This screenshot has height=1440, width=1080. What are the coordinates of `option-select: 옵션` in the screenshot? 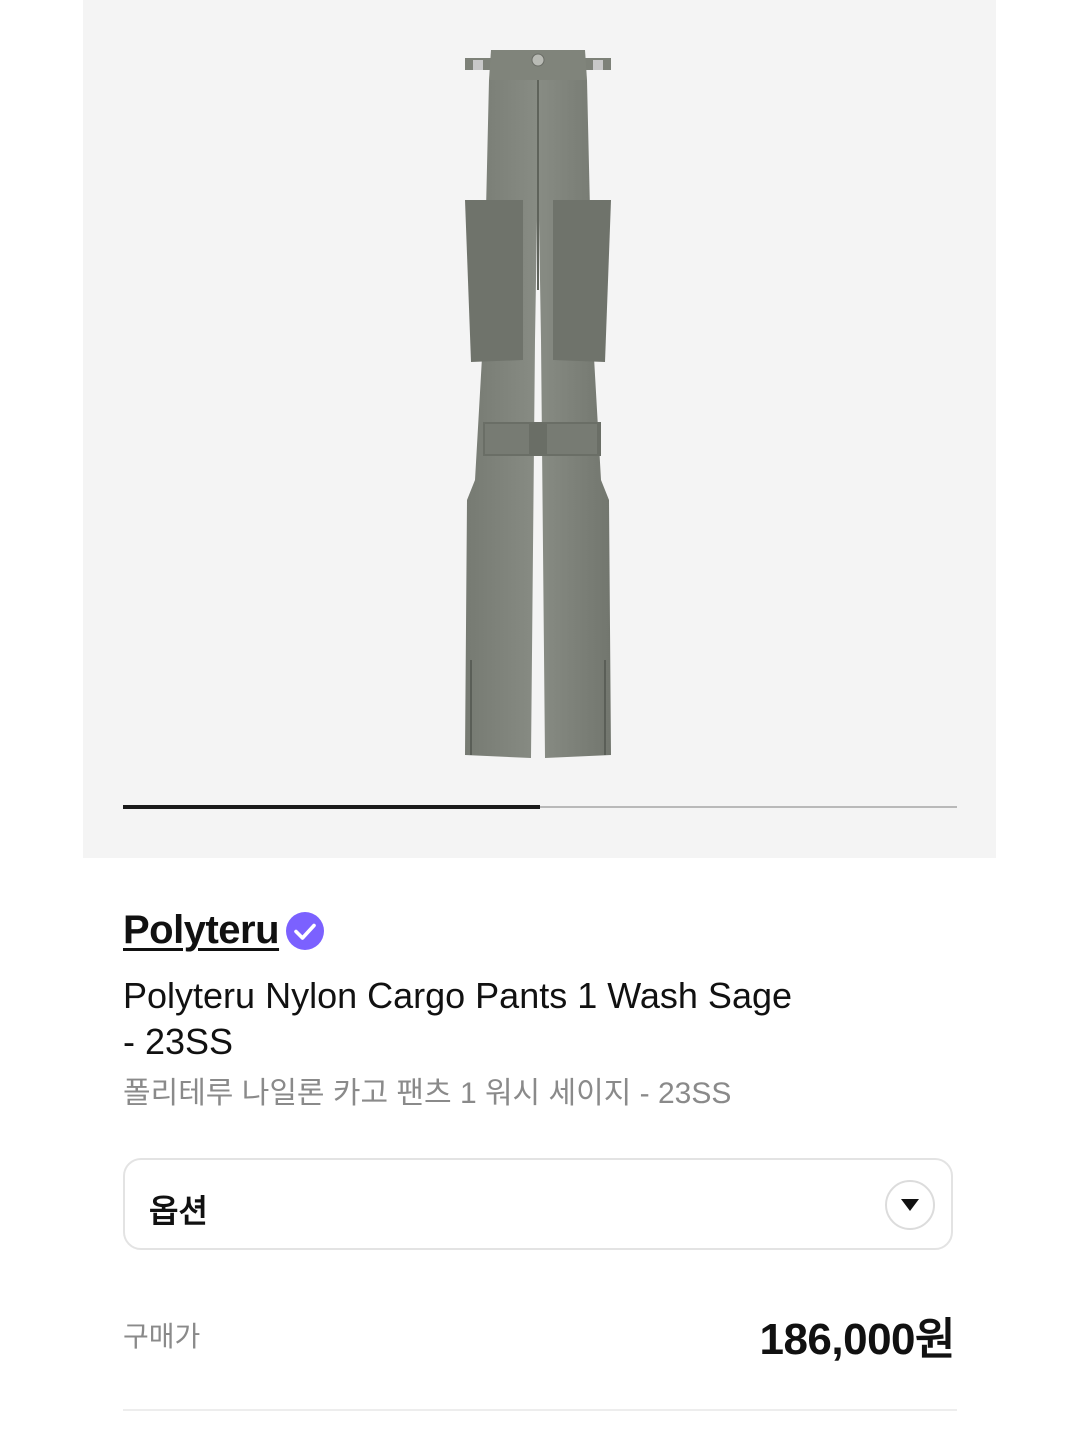 It's located at (538, 1204).